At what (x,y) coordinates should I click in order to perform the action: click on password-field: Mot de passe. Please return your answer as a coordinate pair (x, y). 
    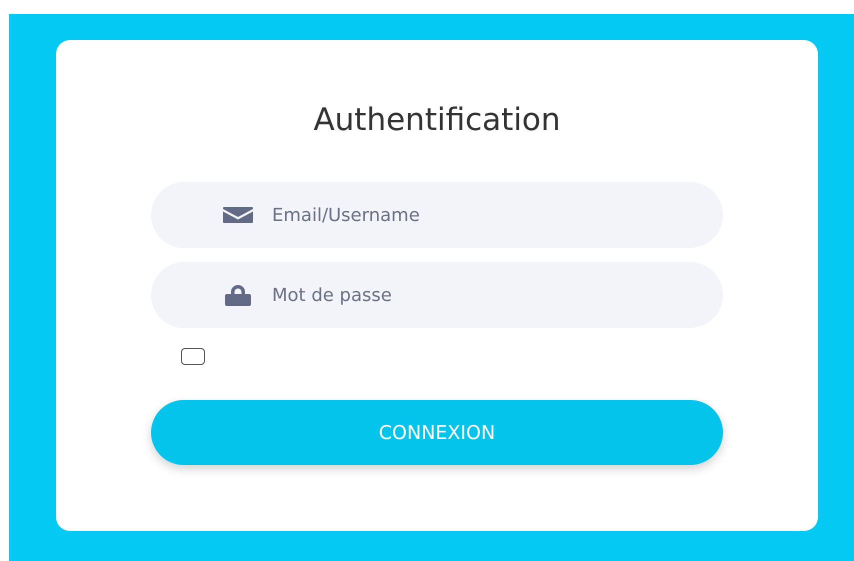
    Looking at the image, I should click on (437, 295).